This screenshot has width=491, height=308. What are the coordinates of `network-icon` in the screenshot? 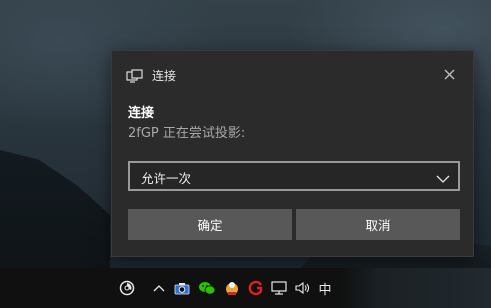 It's located at (279, 288).